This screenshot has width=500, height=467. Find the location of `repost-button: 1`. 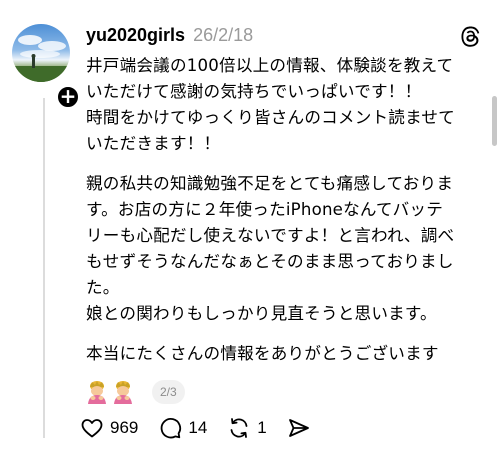

repost-button: 1 is located at coordinates (247, 428).